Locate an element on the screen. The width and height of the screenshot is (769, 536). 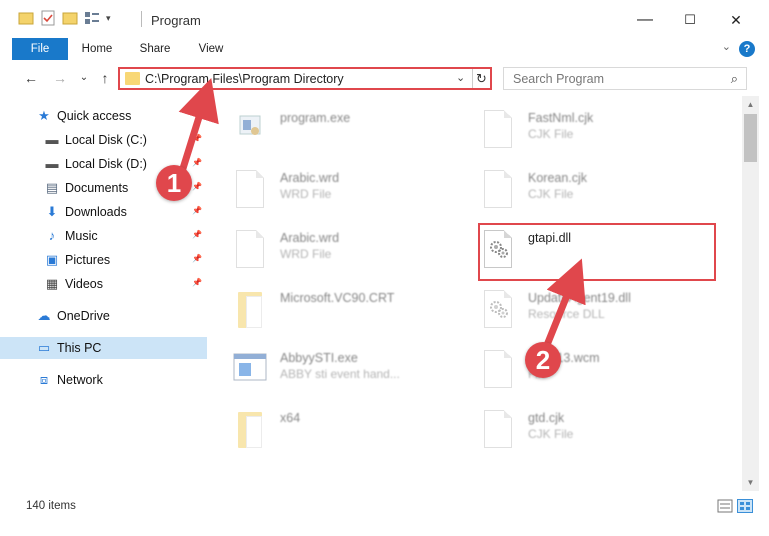
sidebar-item-music: ♪ Music 📌 is located at coordinates (103, 236).